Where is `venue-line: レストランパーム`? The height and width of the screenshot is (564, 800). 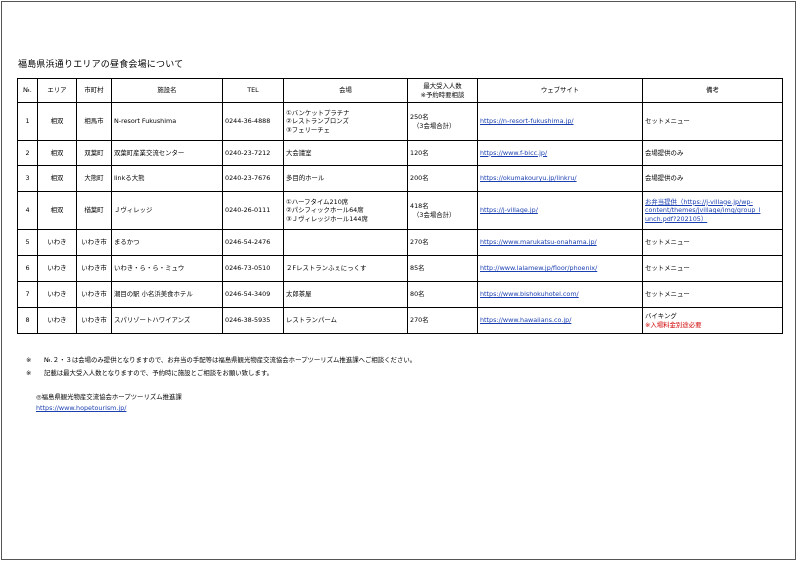 venue-line: レストランパーム is located at coordinates (311, 320).